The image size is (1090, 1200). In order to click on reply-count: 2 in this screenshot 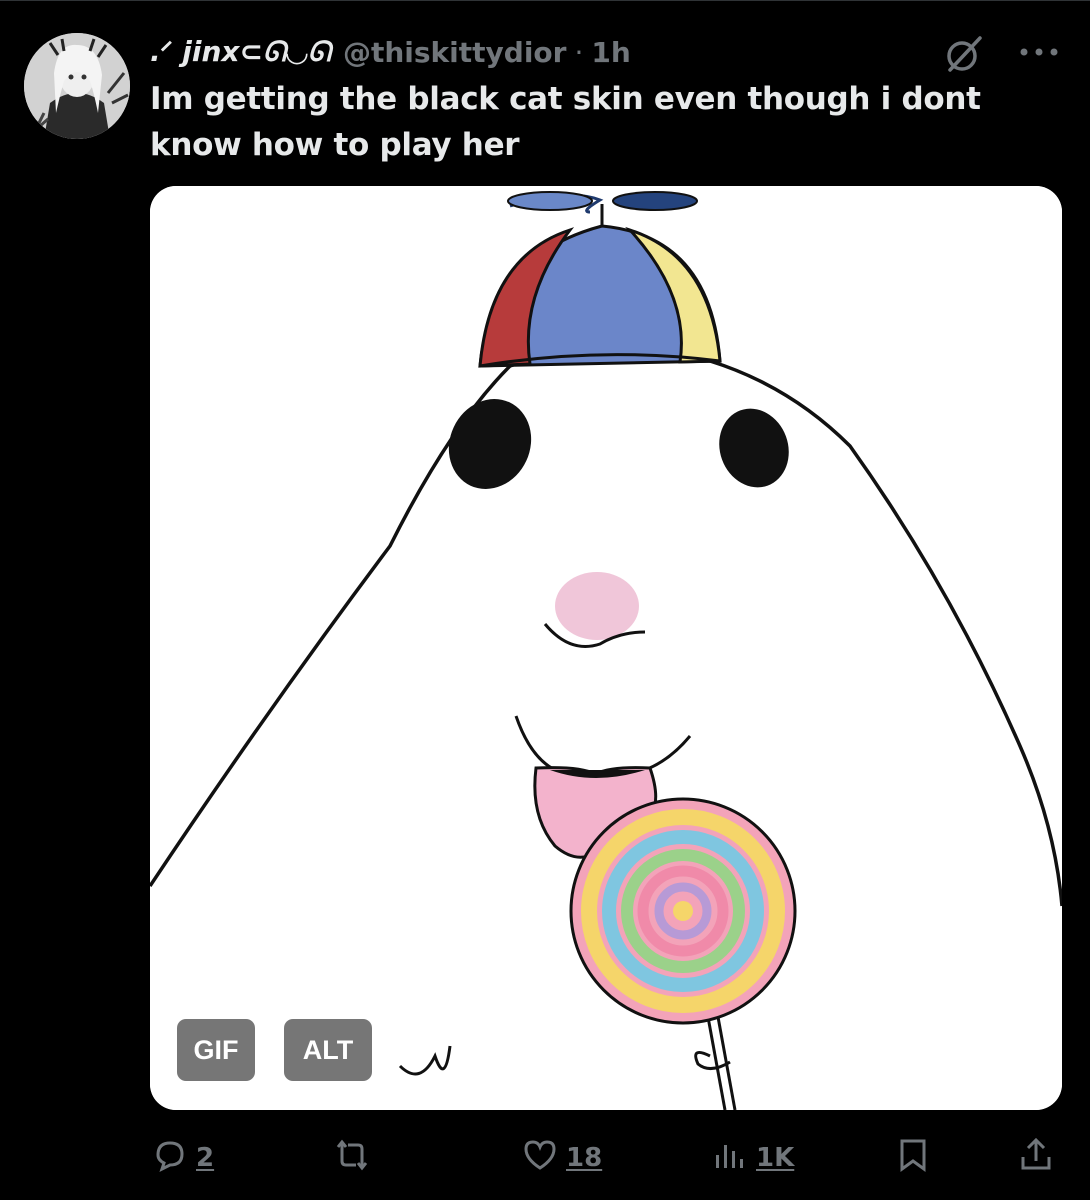, I will do `click(205, 1158)`.